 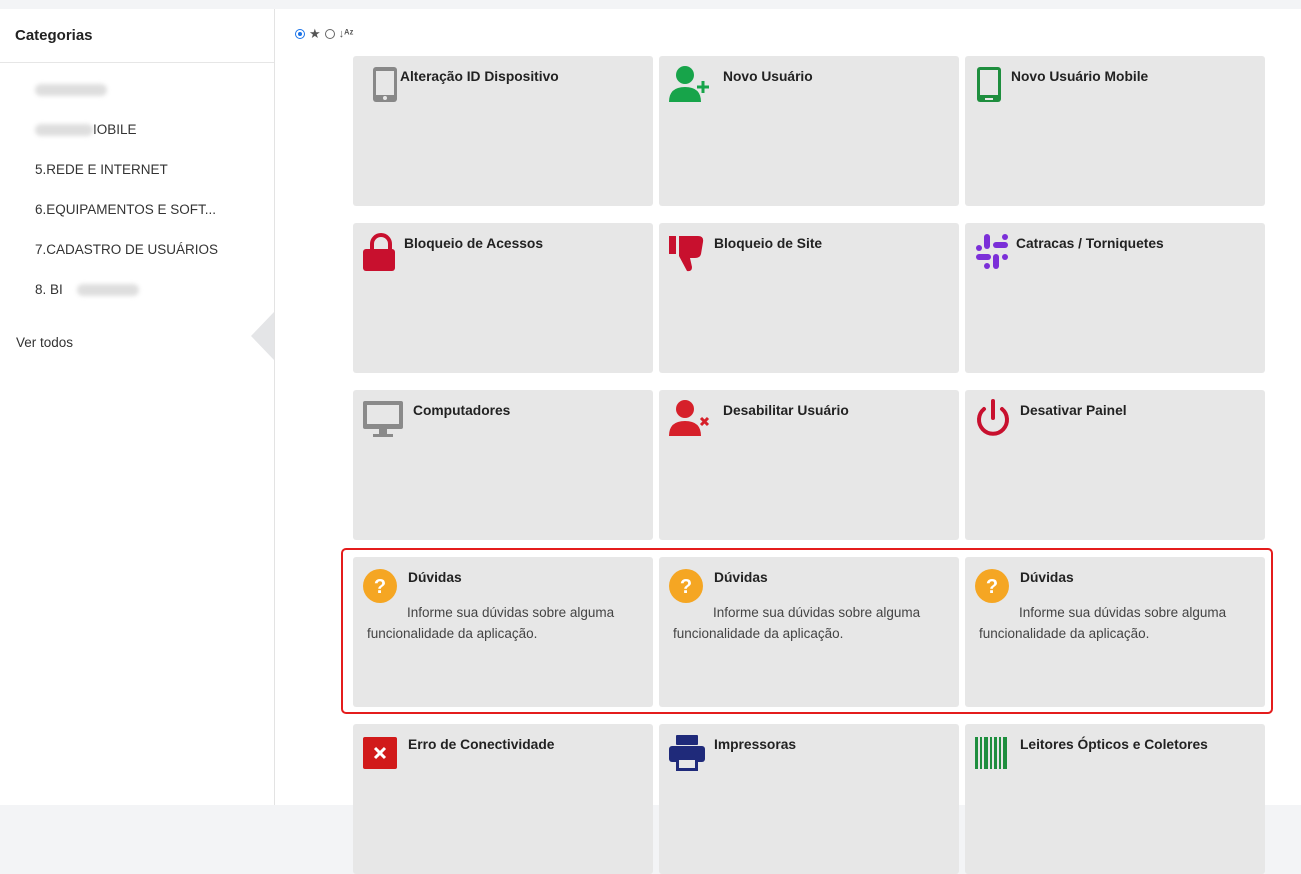 What do you see at coordinates (44, 342) in the screenshot?
I see `ver-todos-link: Ver todos` at bounding box center [44, 342].